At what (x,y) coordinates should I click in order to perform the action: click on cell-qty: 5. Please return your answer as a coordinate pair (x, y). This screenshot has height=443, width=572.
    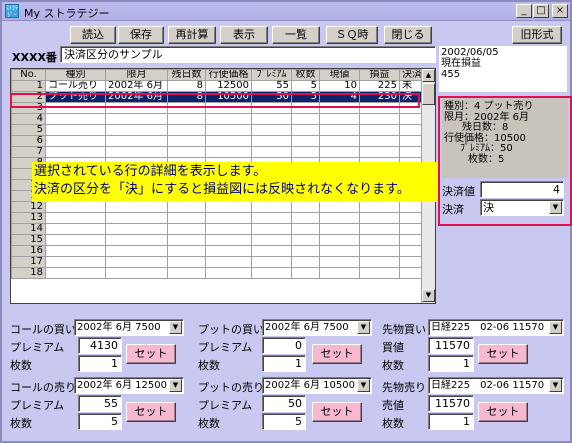
    Looking at the image, I should click on (305, 86).